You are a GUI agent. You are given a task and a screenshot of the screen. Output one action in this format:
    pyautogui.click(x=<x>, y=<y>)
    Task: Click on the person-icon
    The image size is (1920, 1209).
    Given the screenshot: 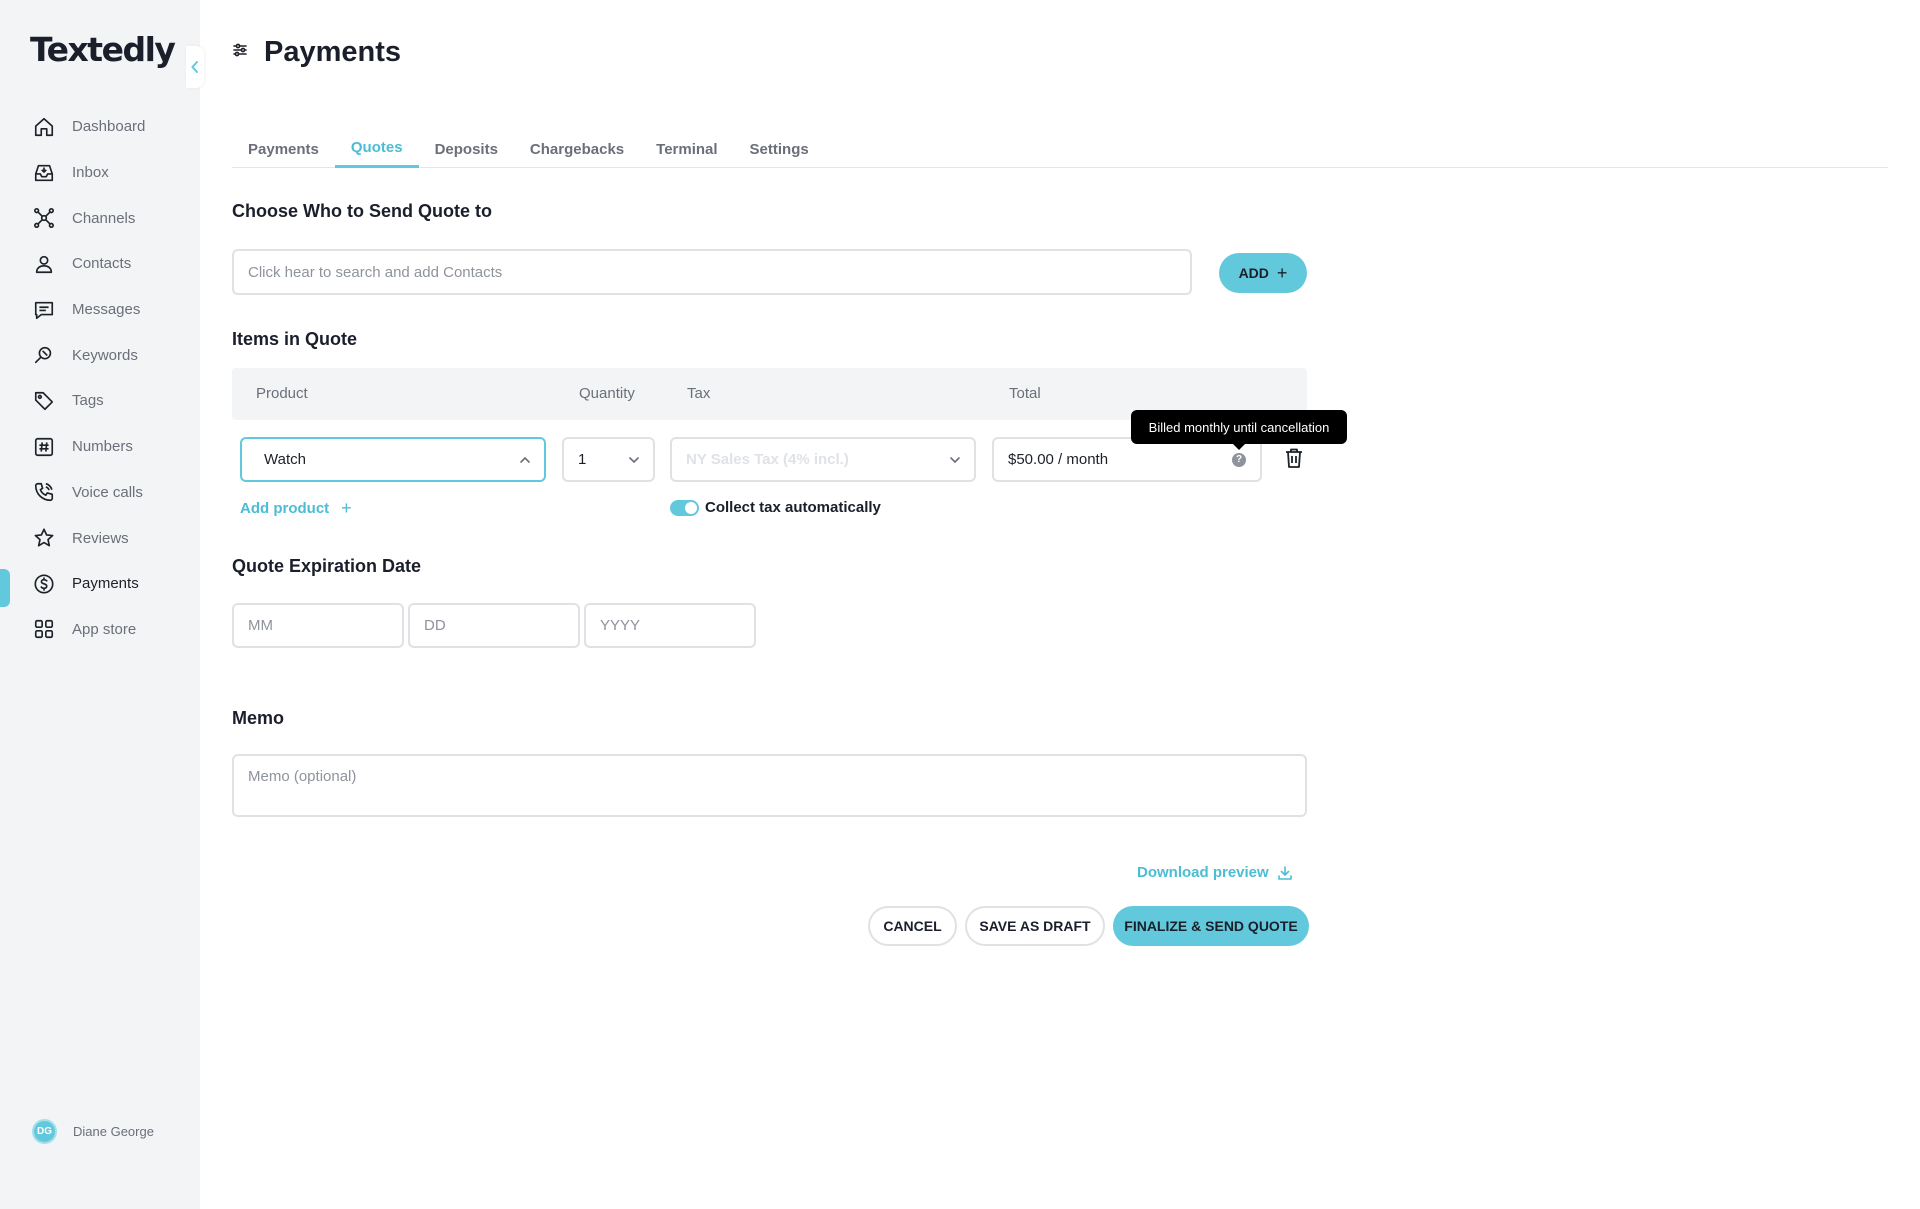 What is the action you would take?
    pyautogui.click(x=44, y=264)
    